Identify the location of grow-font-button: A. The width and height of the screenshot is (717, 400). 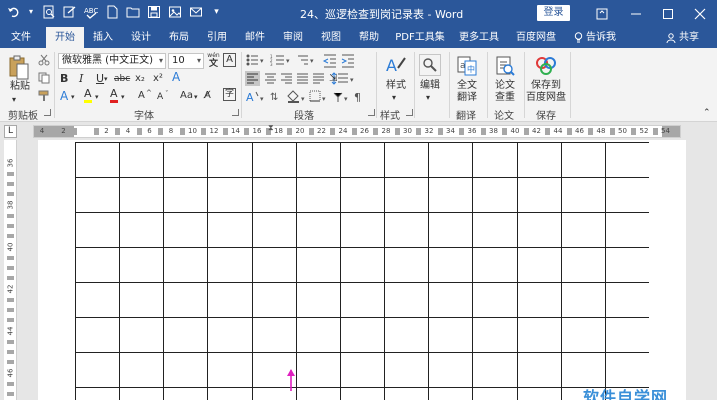
(141, 96).